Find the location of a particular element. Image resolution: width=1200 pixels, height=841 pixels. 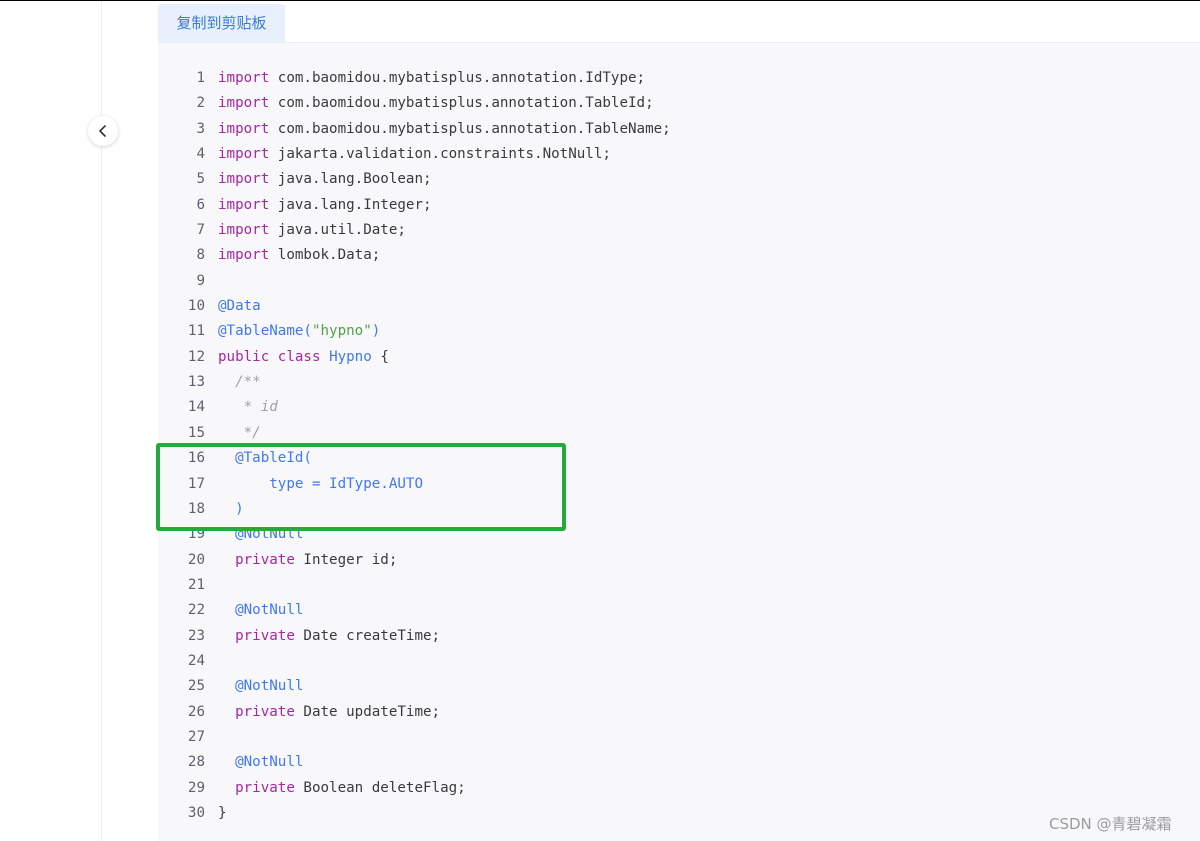

code-token: /** is located at coordinates (239, 382).